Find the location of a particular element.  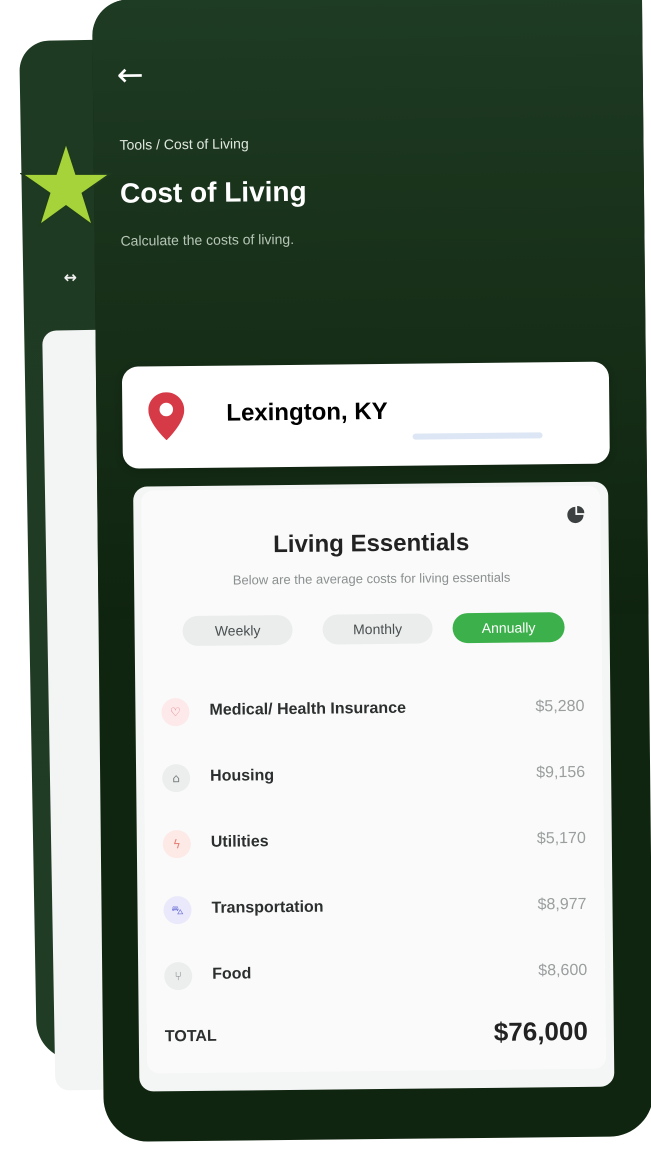

arrow-left-icon: ← is located at coordinates (134, 74).